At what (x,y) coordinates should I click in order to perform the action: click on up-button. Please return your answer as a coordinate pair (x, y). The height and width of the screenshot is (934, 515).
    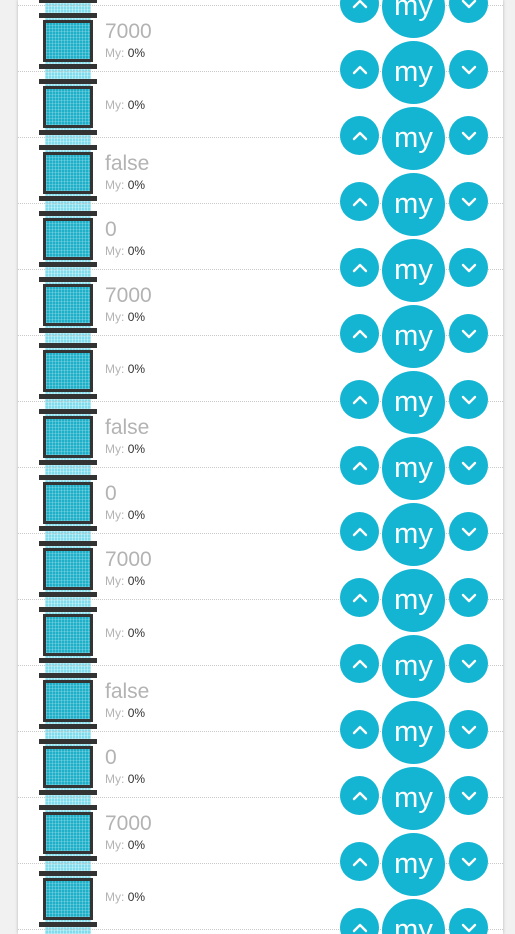
    Looking at the image, I should click on (359, 921).